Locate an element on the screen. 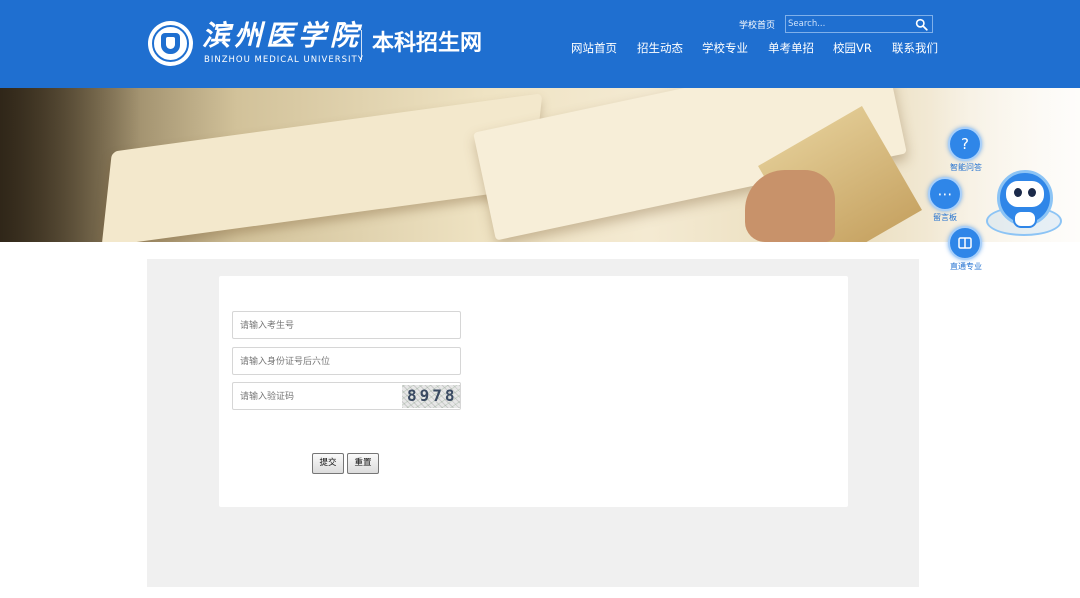  direct-major-label: 直通专业 is located at coordinates (966, 266).